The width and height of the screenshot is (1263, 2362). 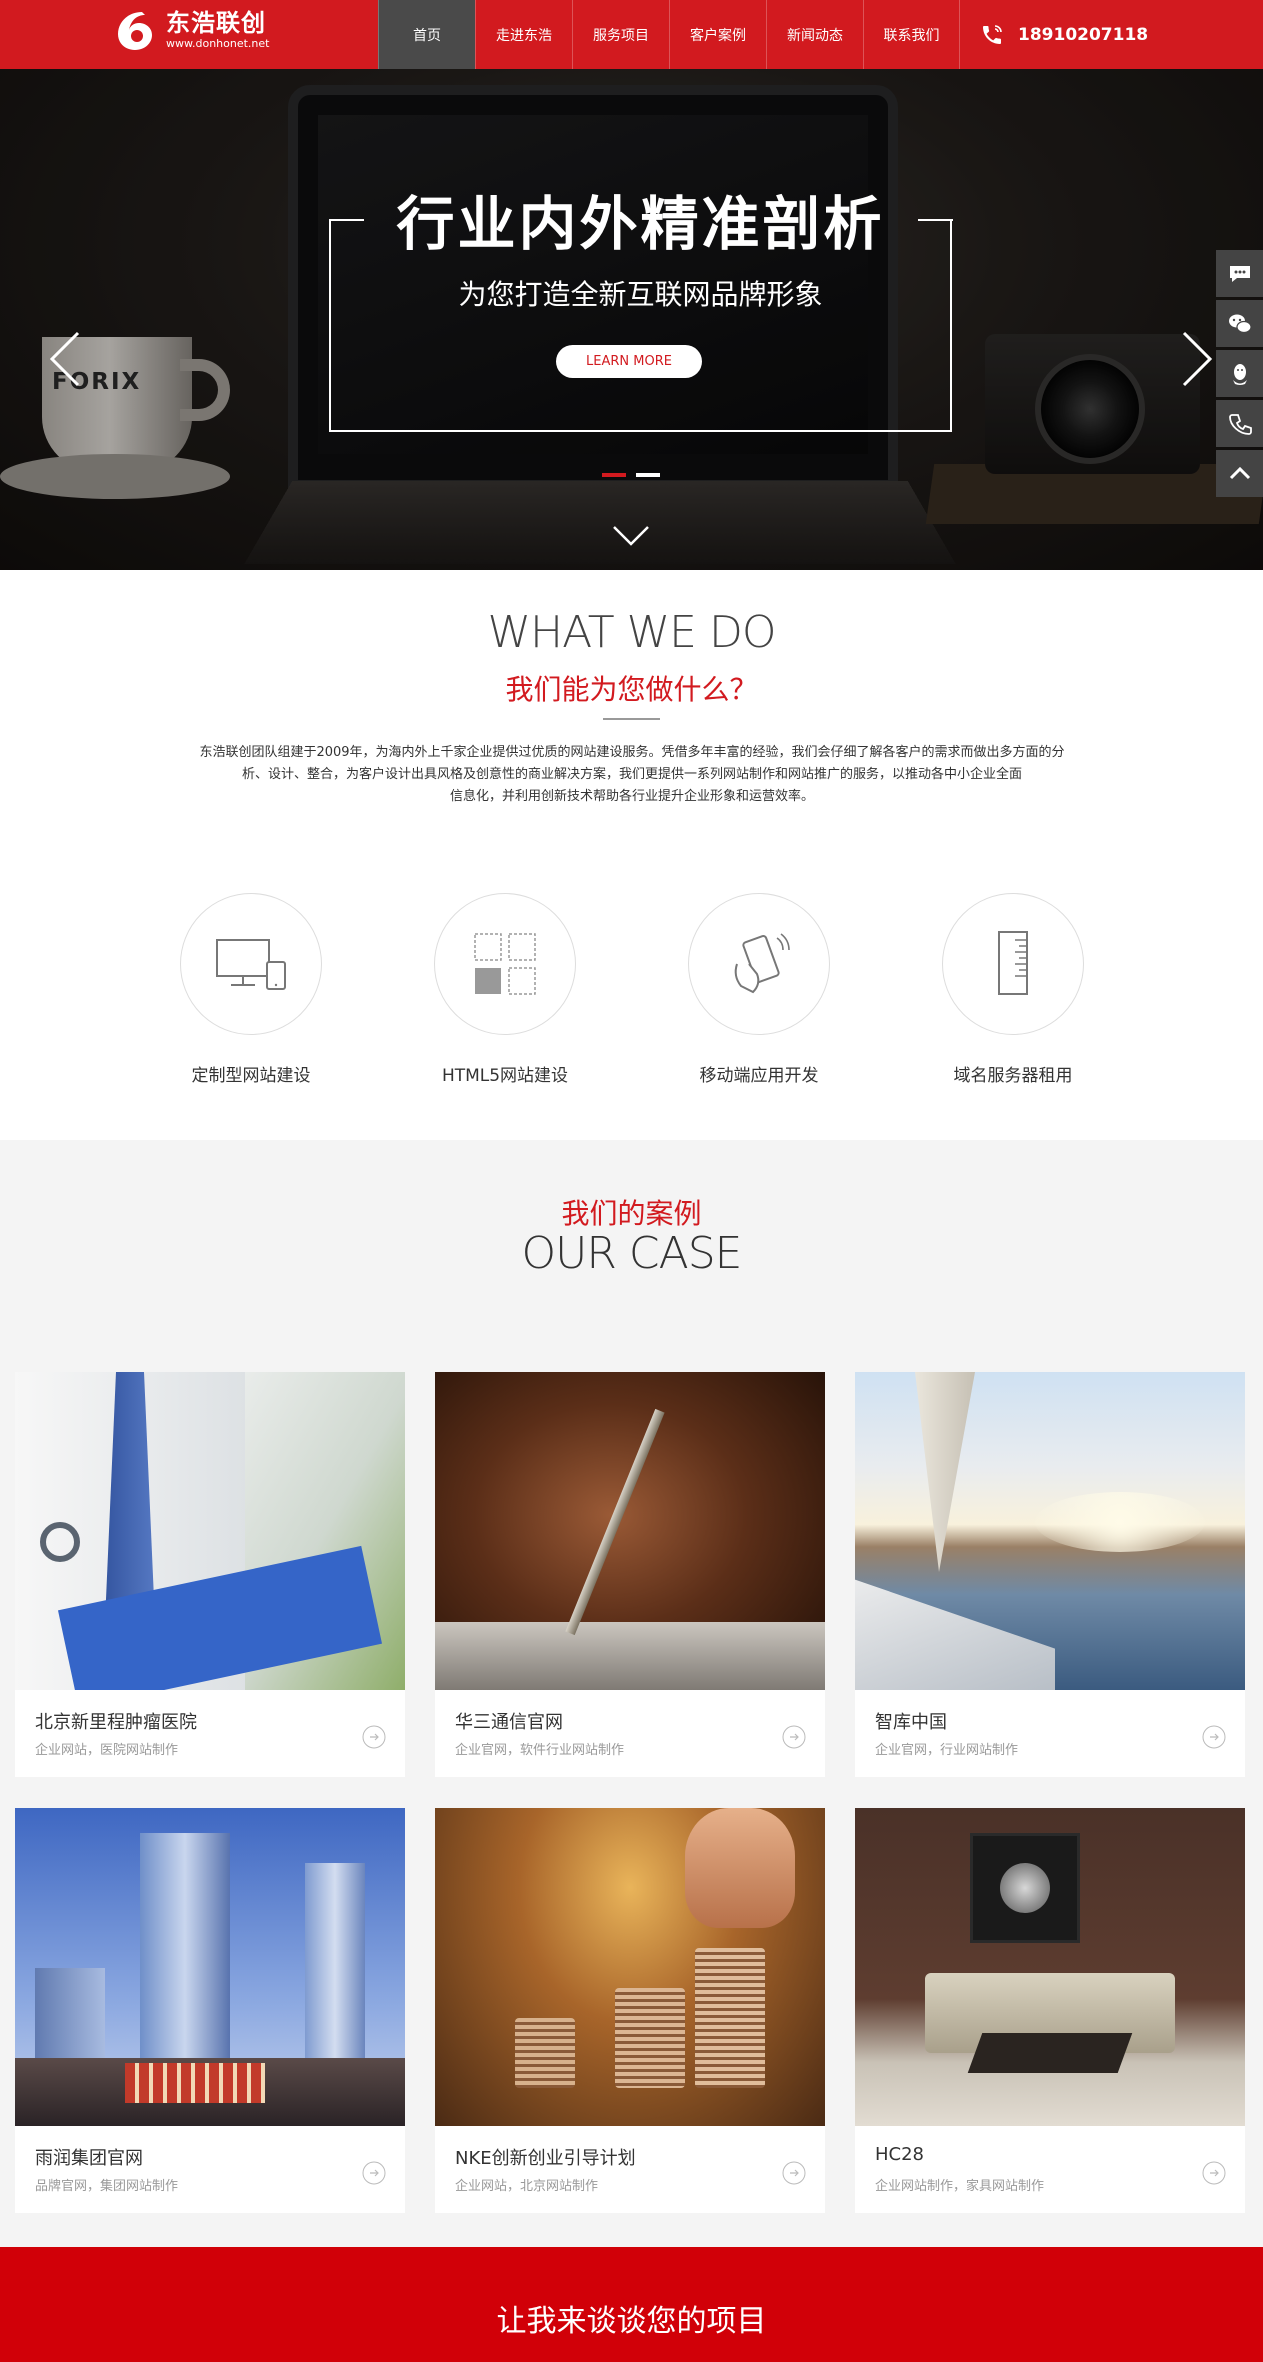 What do you see at coordinates (640, 224) in the screenshot?
I see `hero-title: 行业内外精准剖析` at bounding box center [640, 224].